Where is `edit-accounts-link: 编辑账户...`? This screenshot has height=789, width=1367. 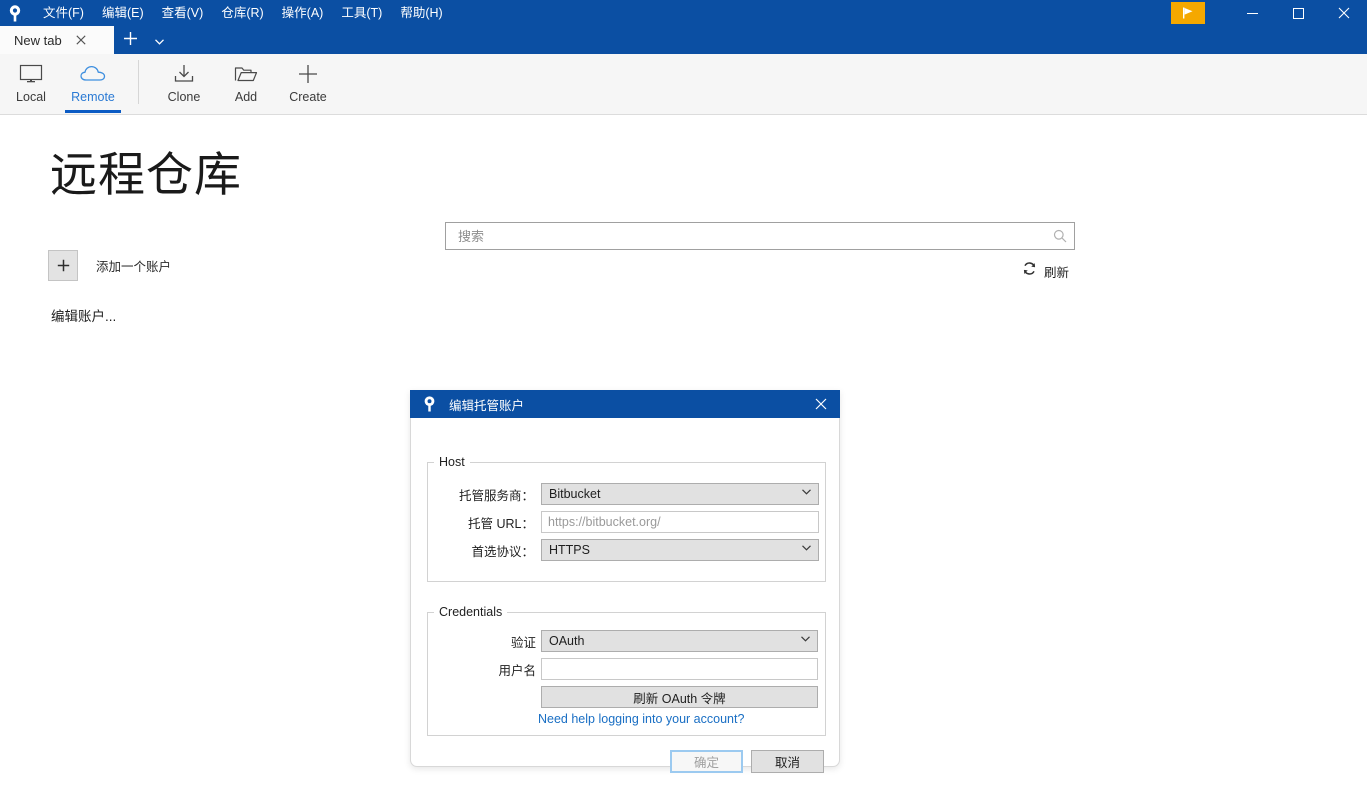 edit-accounts-link: 编辑账户... is located at coordinates (83, 315).